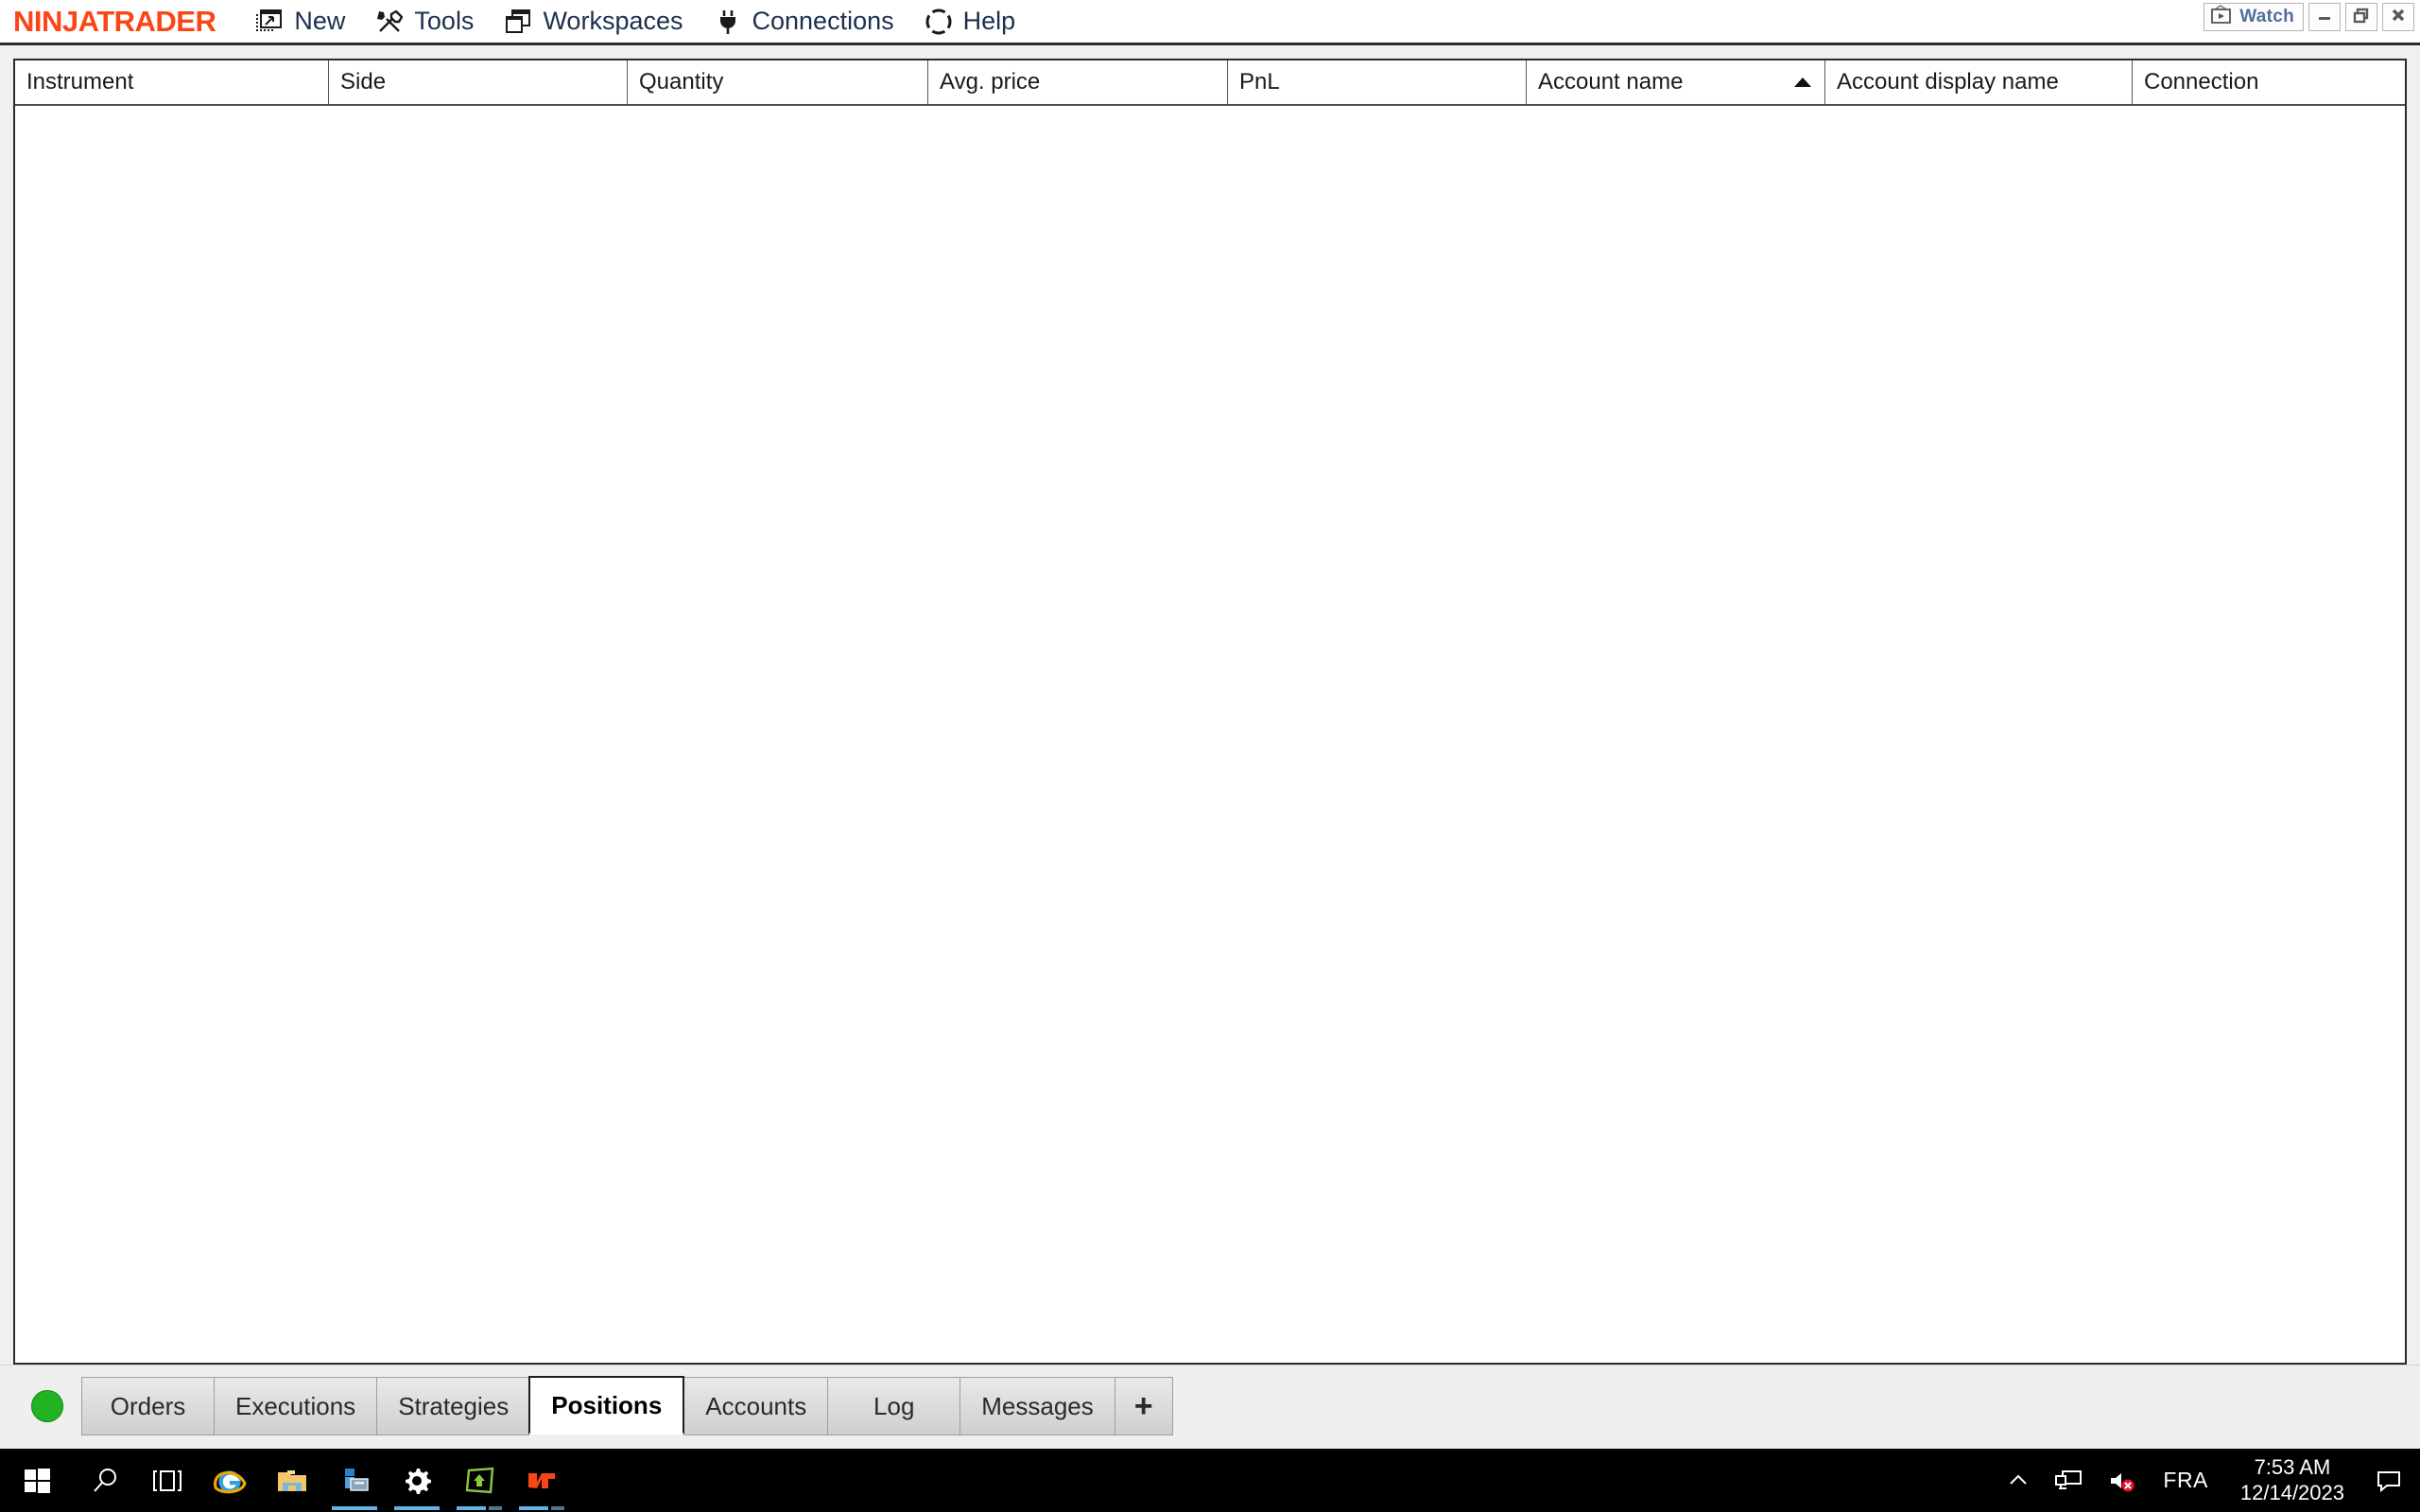 The image size is (2420, 1512). Describe the element at coordinates (728, 22) in the screenshot. I see `plug-icon` at that location.